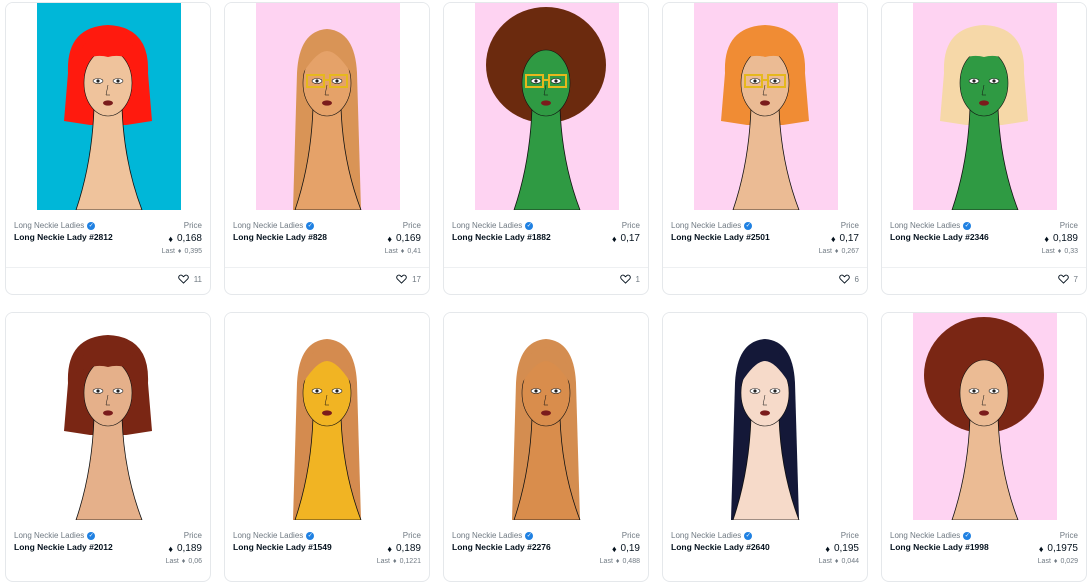 The width and height of the screenshot is (1090, 582). Describe the element at coordinates (1069, 561) in the screenshot. I see `last-amount: 0,029` at that location.